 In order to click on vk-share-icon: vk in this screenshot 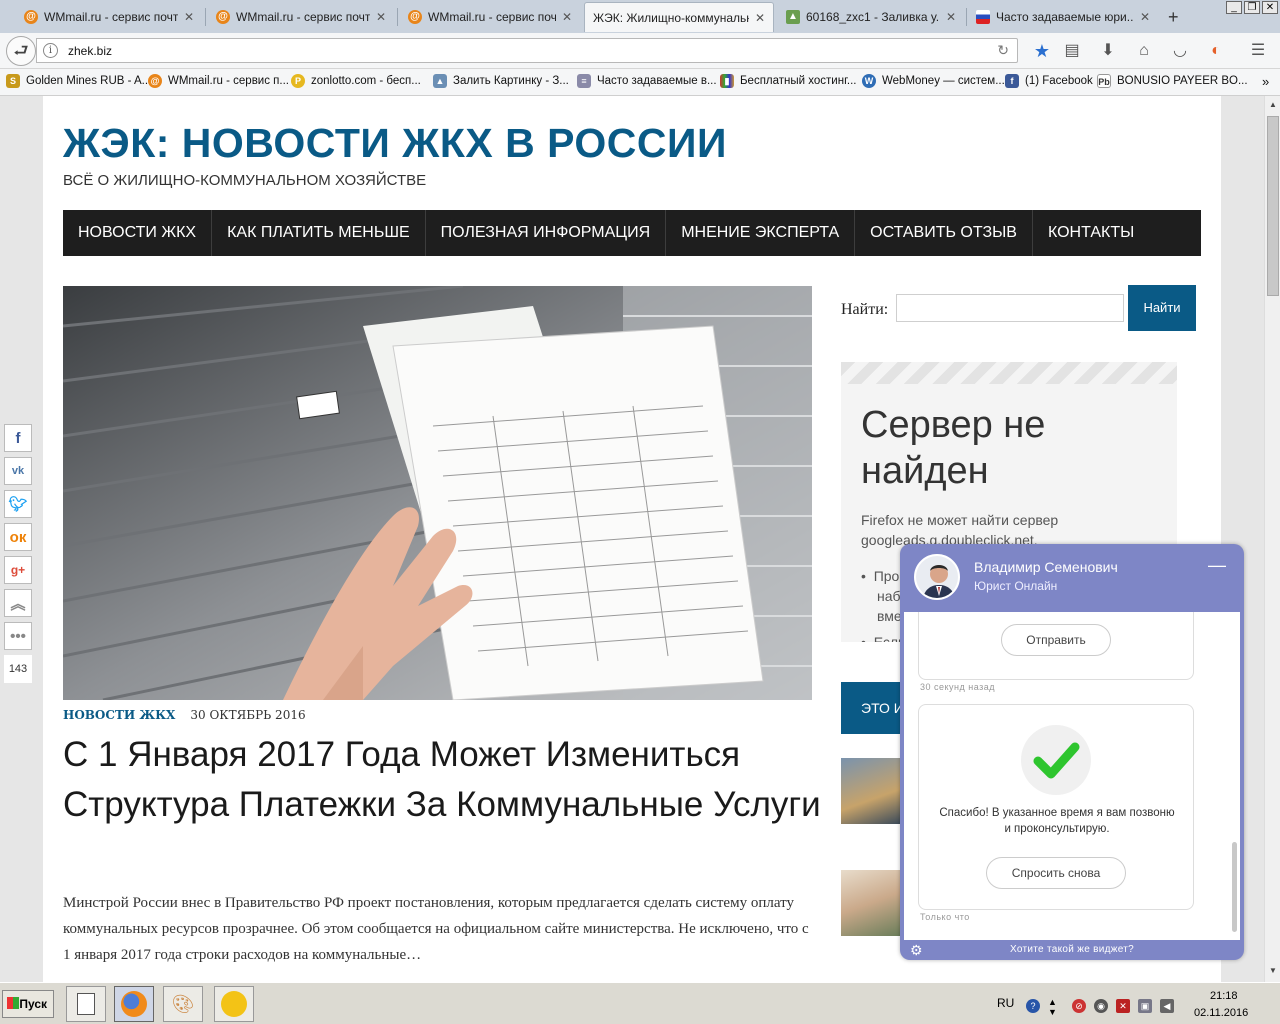, I will do `click(18, 471)`.